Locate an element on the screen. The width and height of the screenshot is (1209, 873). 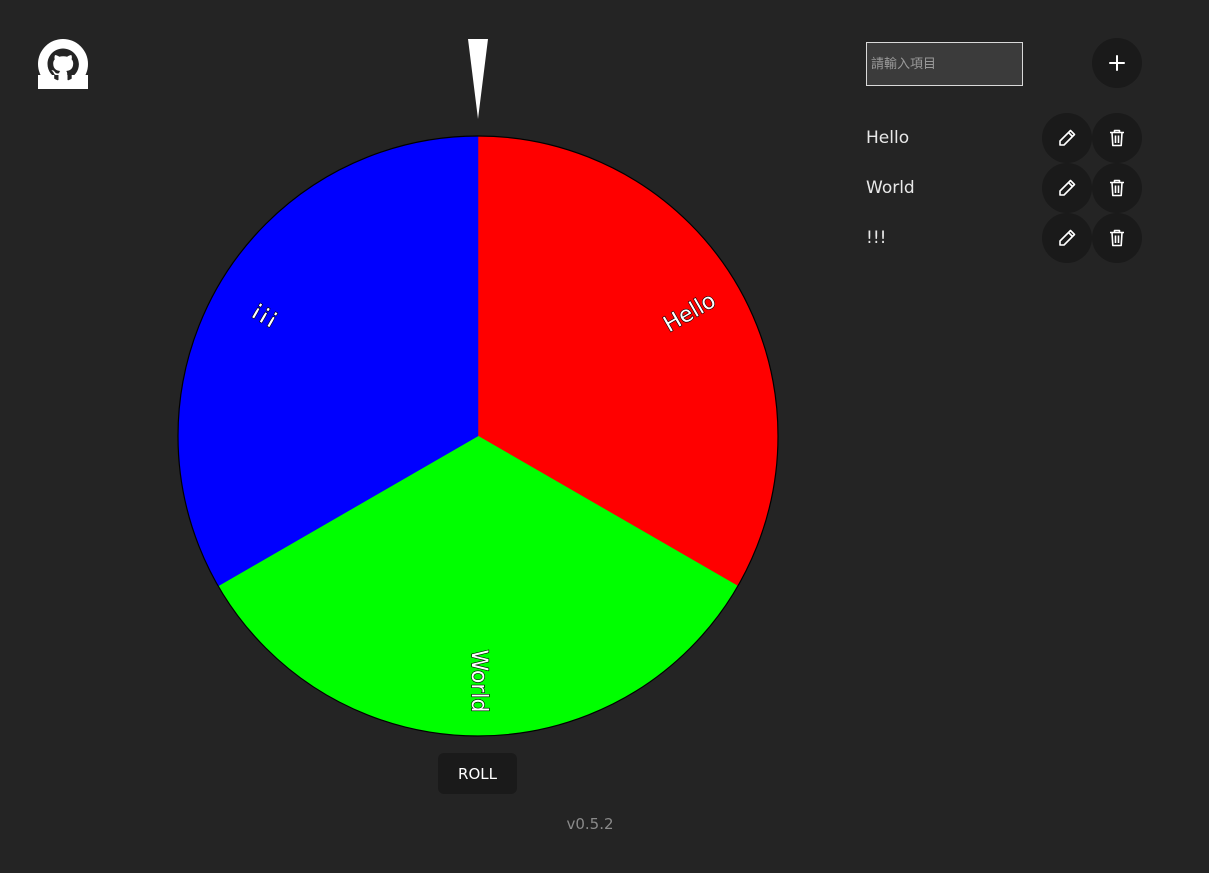
plus-icon is located at coordinates (1117, 63).